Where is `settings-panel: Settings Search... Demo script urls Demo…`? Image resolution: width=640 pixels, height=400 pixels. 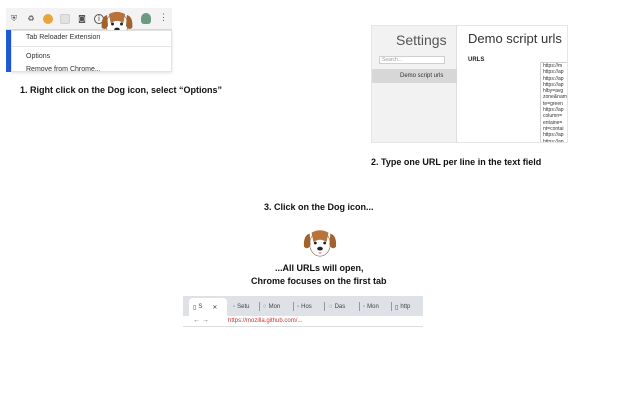 settings-panel: Settings Search... Demo script urls Demo… is located at coordinates (469, 84).